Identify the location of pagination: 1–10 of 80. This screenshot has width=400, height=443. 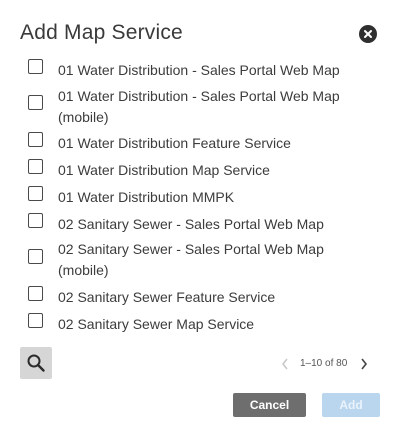
(326, 364).